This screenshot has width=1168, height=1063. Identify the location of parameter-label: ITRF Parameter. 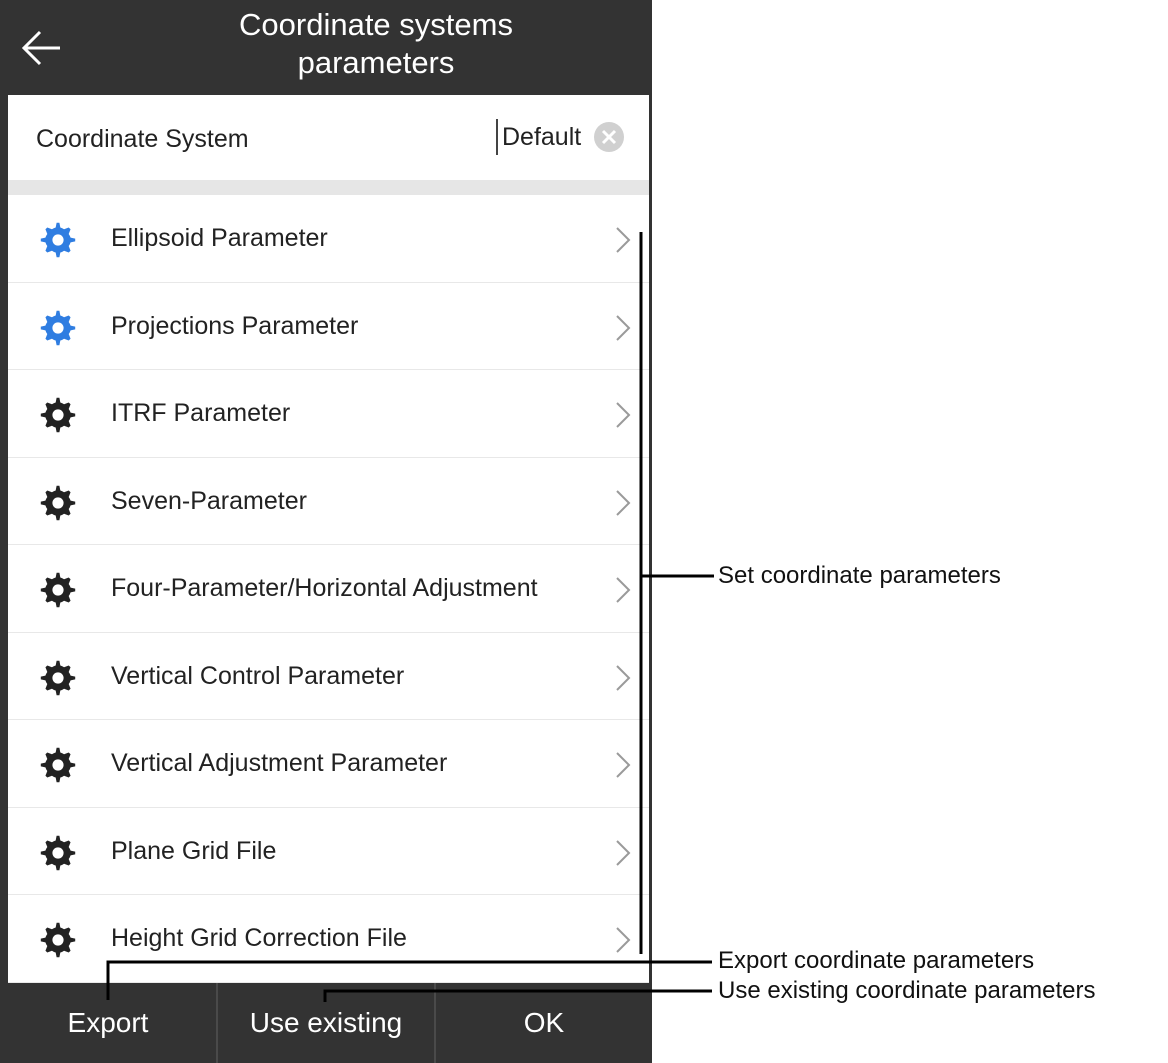
(201, 413).